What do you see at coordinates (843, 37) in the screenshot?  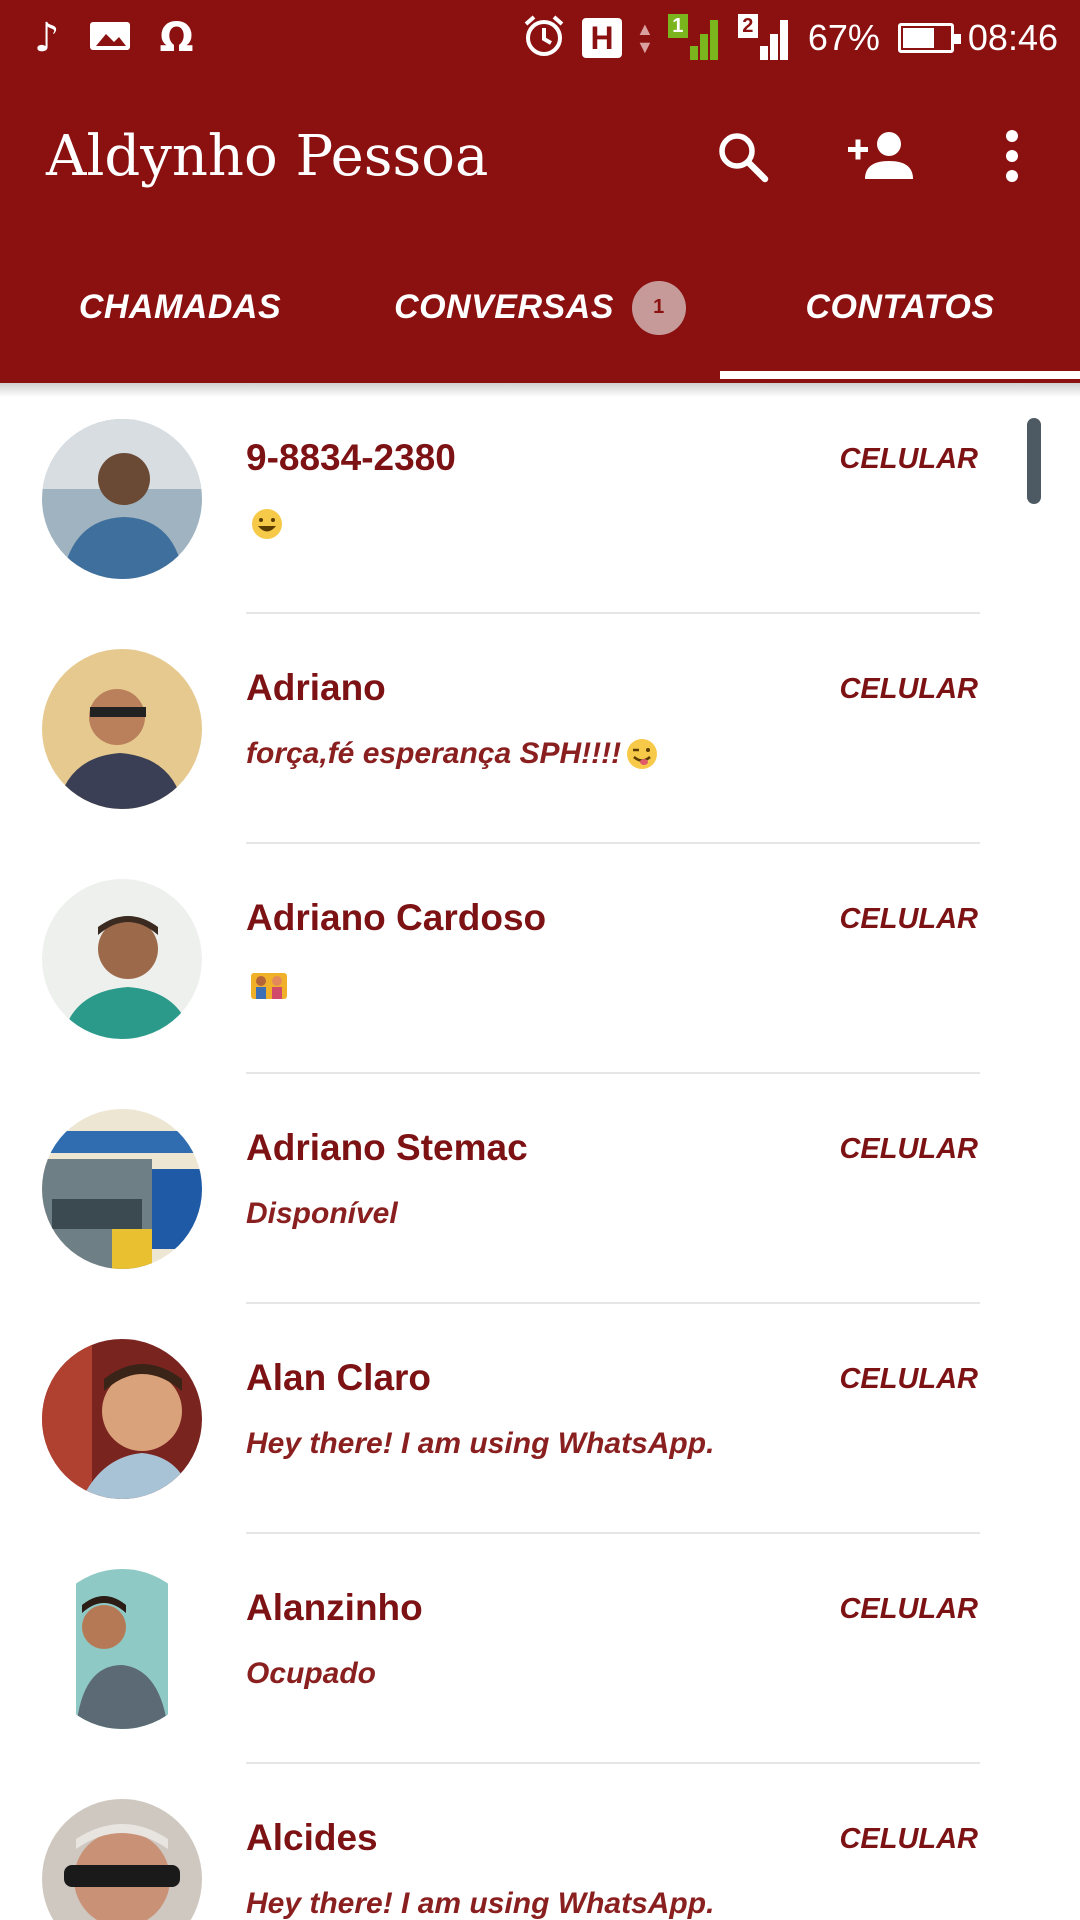 I see `battery-percent: 67%` at bounding box center [843, 37].